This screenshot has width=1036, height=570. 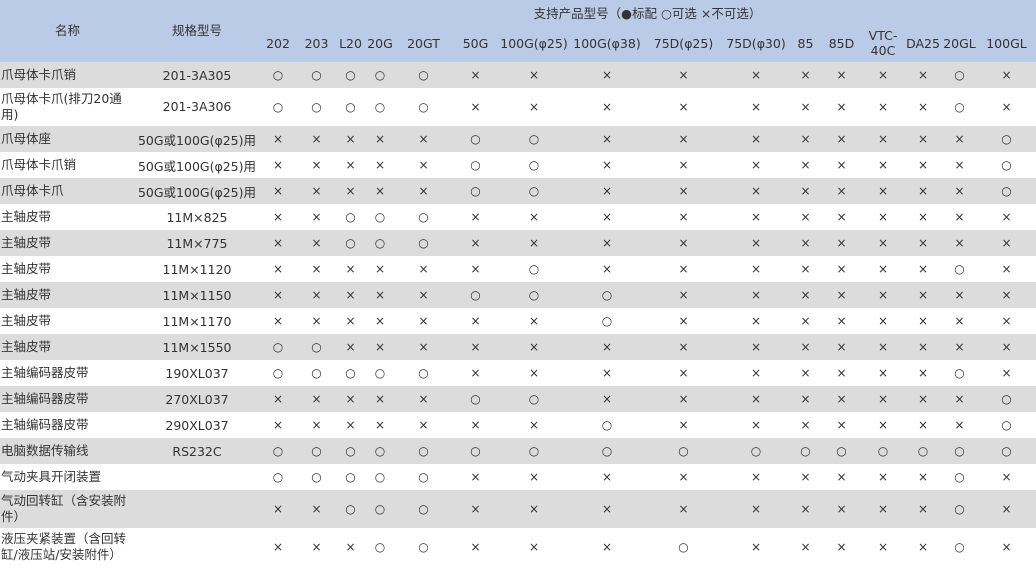 I want to click on cell-spec: 50G或100G(φ25)用, so click(x=197, y=140).